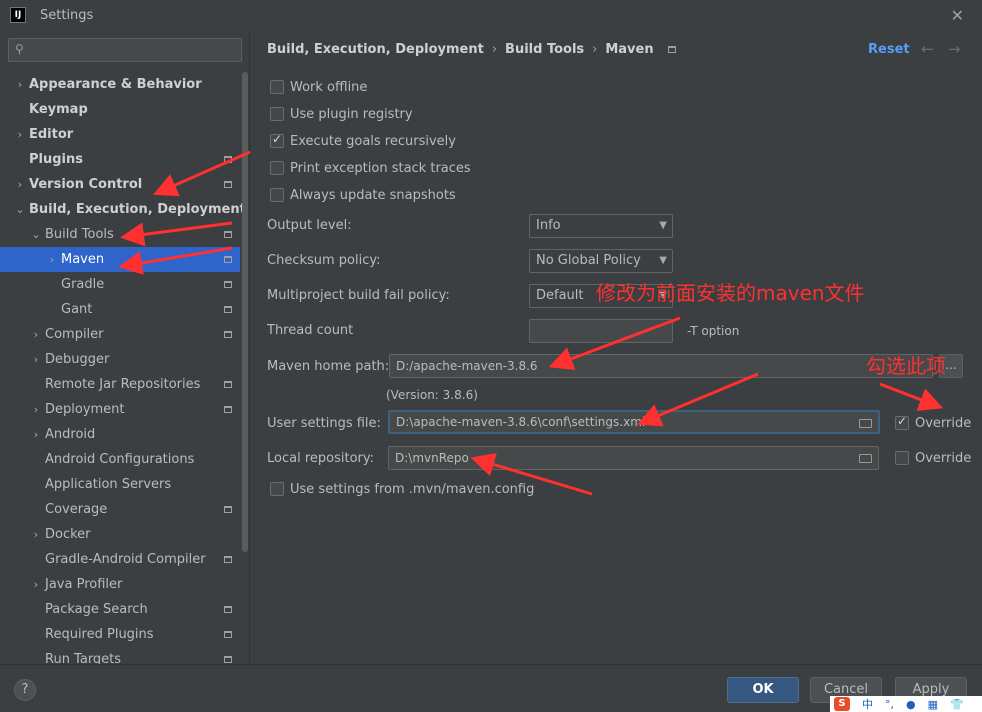 The image size is (982, 712). What do you see at coordinates (120, 359) in the screenshot?
I see `sidebar-item-debugger: › Debugger` at bounding box center [120, 359].